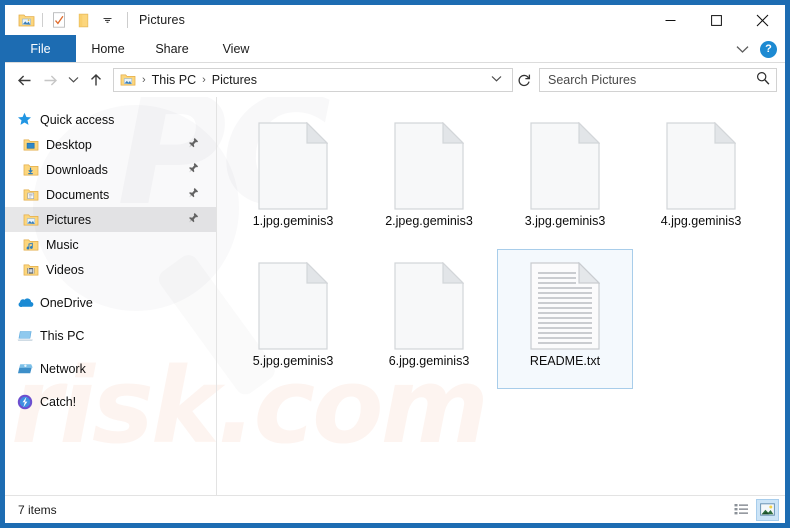  I want to click on file-name: README.txt, so click(565, 361).